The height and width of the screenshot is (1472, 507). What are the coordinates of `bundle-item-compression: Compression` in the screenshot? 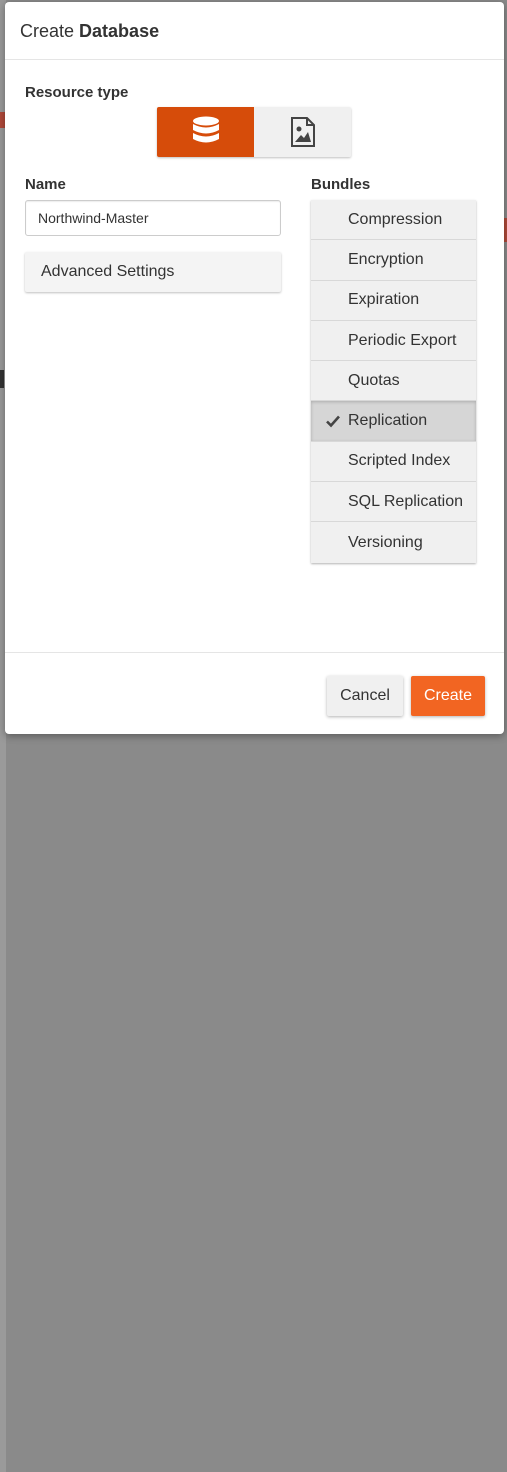 It's located at (393, 220).